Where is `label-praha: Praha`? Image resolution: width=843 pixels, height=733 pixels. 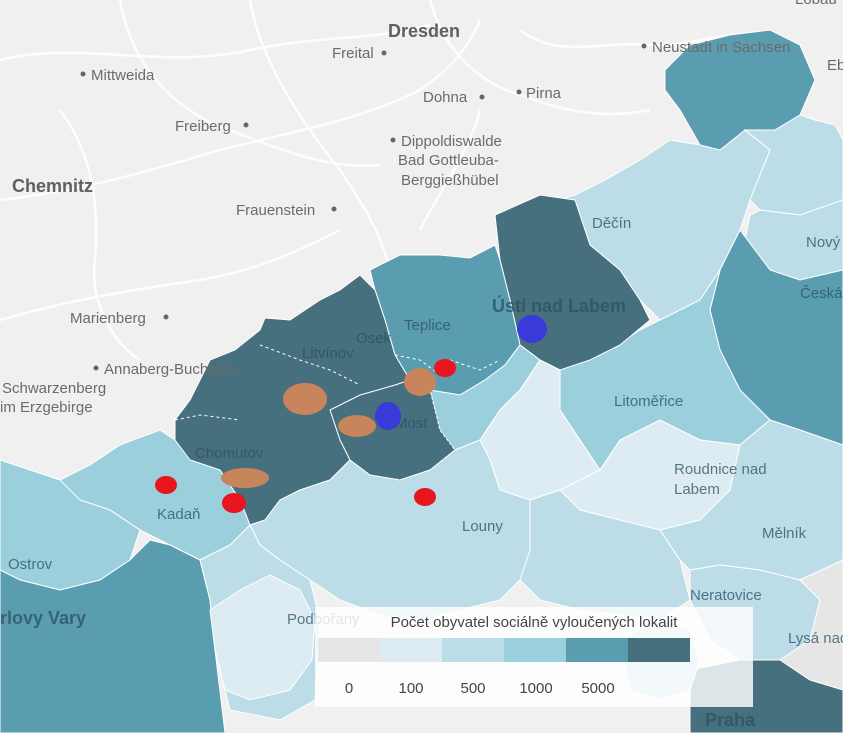 label-praha: Praha is located at coordinates (730, 720).